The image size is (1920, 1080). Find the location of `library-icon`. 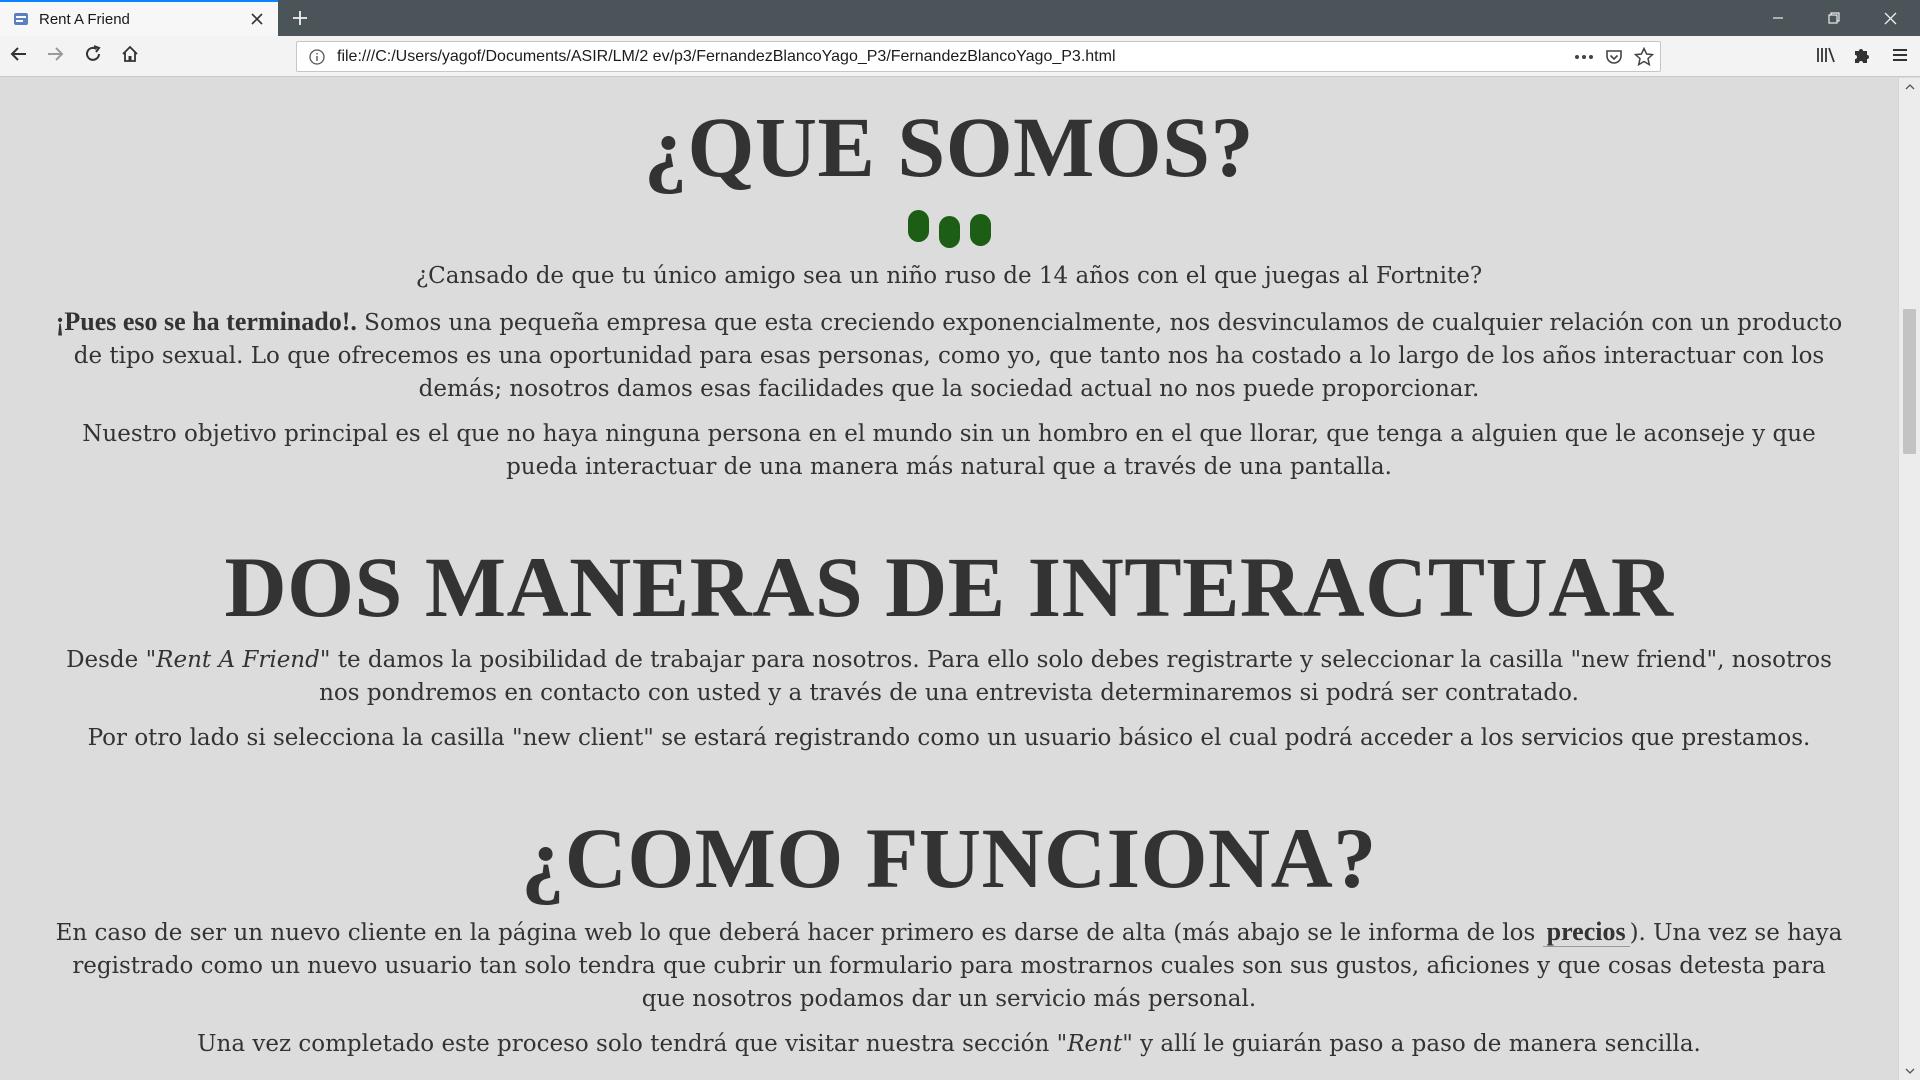

library-icon is located at coordinates (1826, 57).